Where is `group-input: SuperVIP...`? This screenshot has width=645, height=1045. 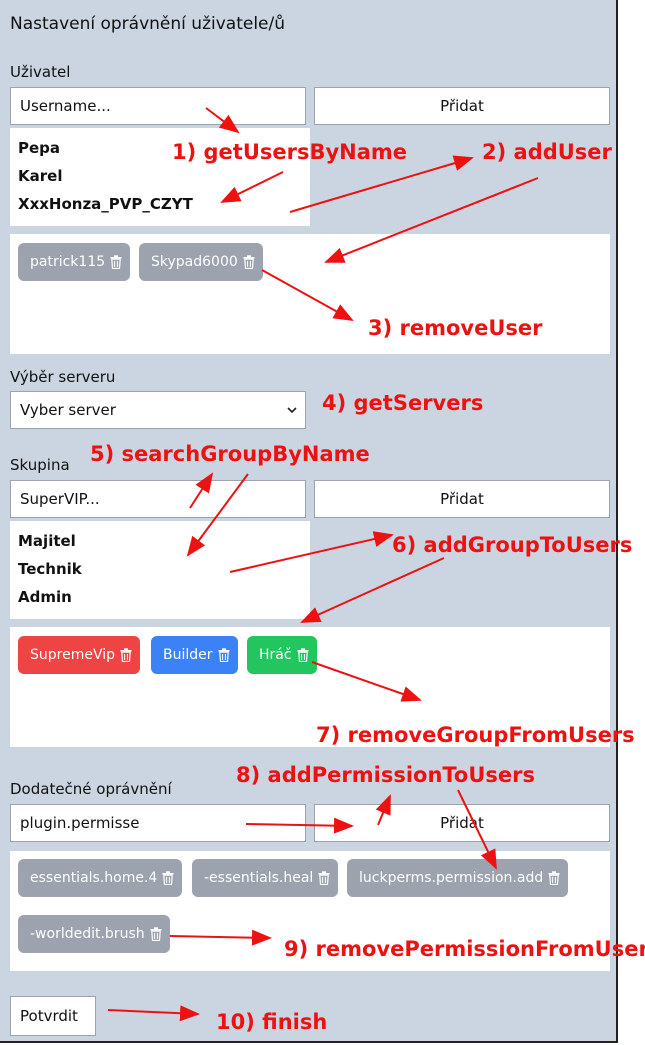 group-input: SuperVIP... is located at coordinates (158, 499).